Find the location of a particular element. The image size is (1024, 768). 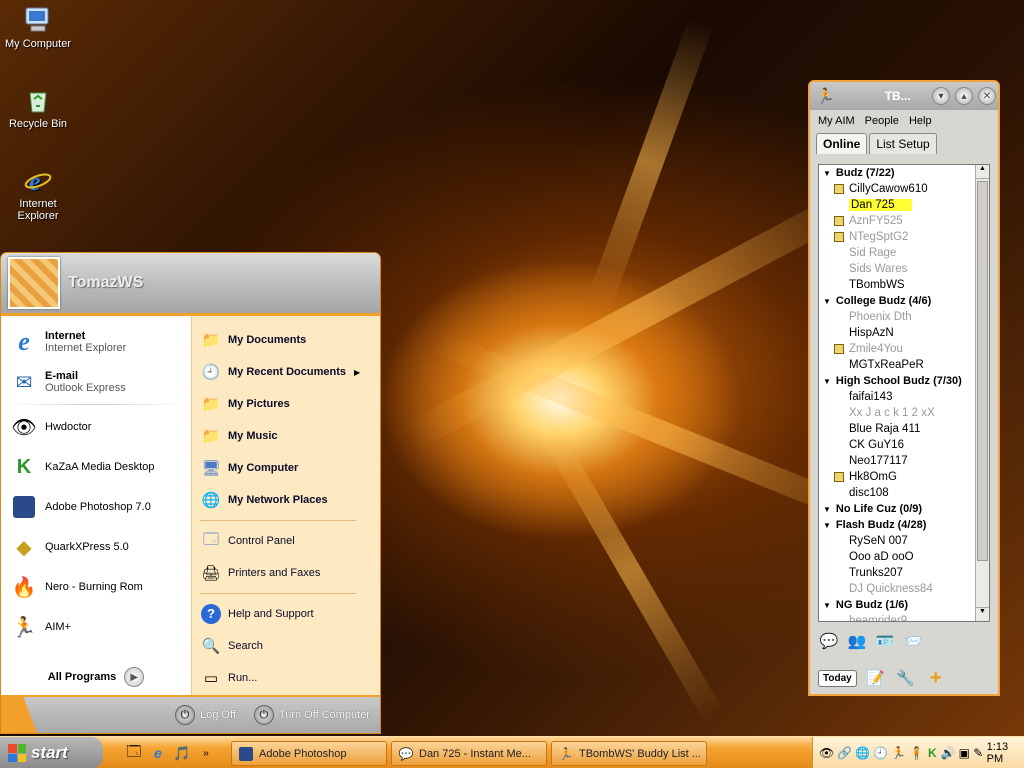

buddy-row: Blue Raja 411 is located at coordinates (904, 429).